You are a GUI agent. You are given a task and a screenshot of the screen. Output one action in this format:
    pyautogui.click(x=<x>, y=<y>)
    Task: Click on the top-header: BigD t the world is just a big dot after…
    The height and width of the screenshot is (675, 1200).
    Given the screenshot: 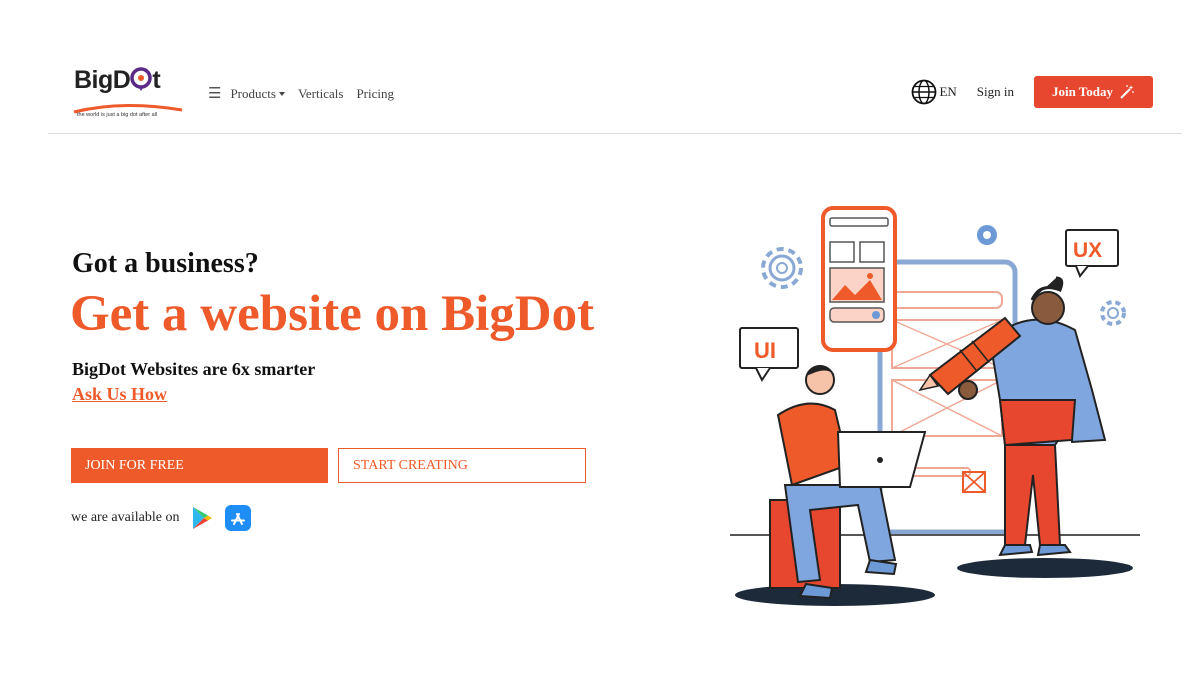 What is the action you would take?
    pyautogui.click(x=615, y=95)
    